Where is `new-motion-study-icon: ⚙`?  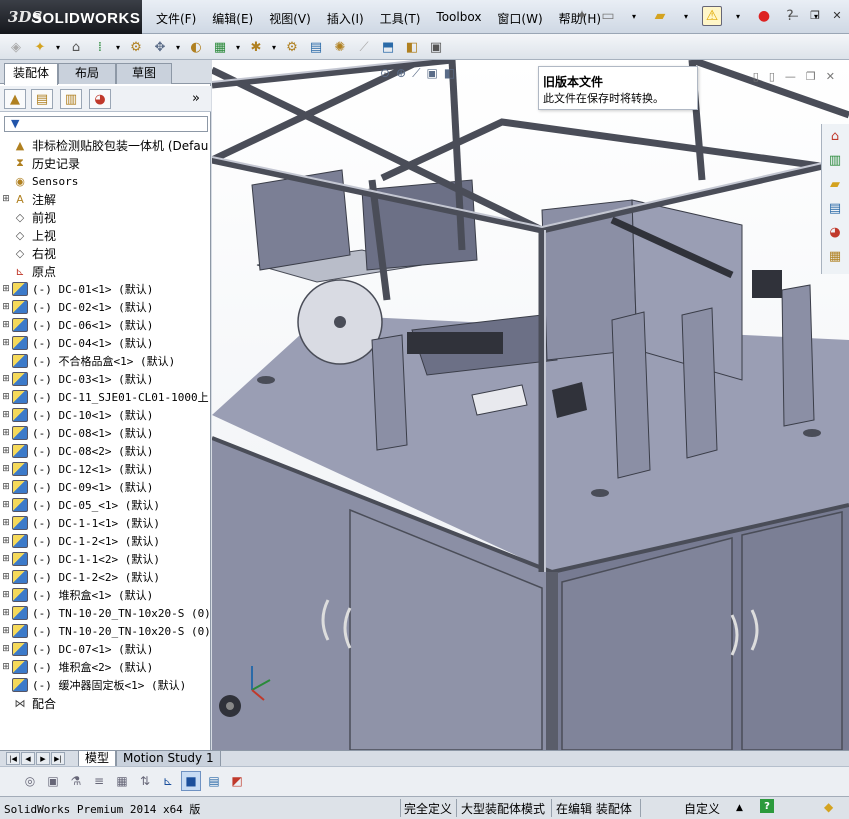
new-motion-study-icon: ⚙ is located at coordinates (292, 47).